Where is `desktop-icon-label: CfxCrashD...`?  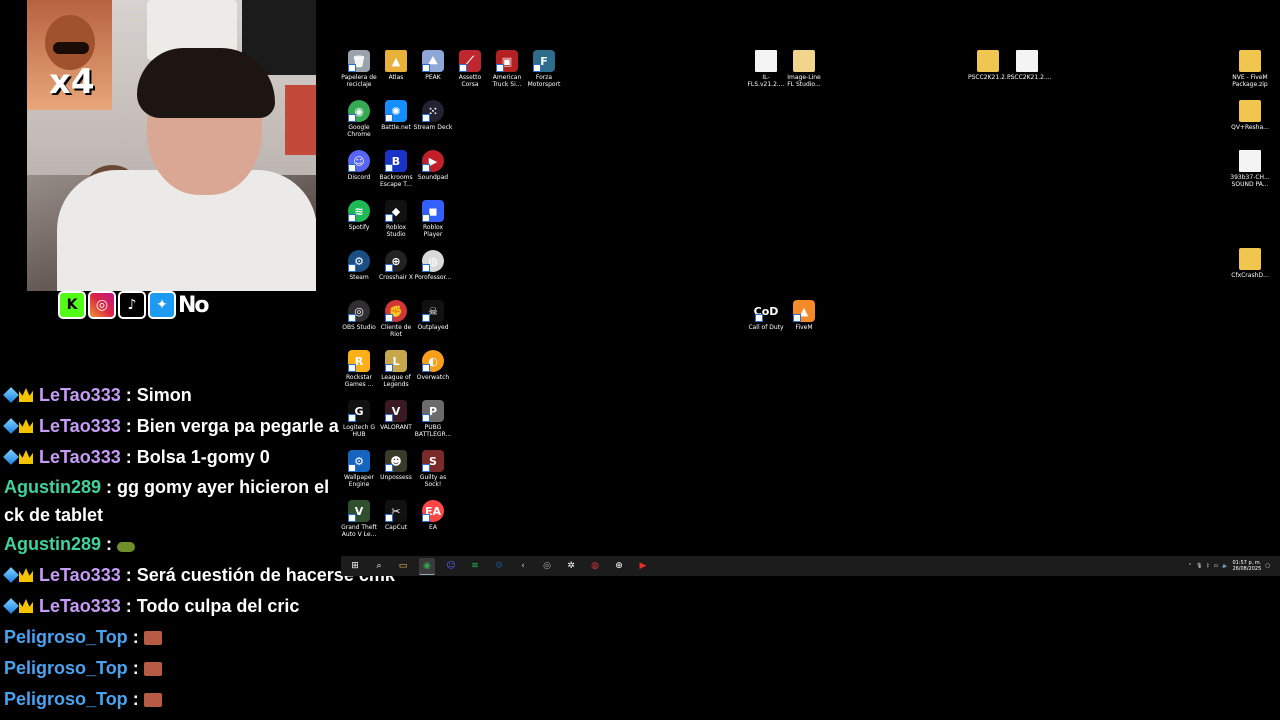
desktop-icon-label: CfxCrashD... is located at coordinates (1250, 275).